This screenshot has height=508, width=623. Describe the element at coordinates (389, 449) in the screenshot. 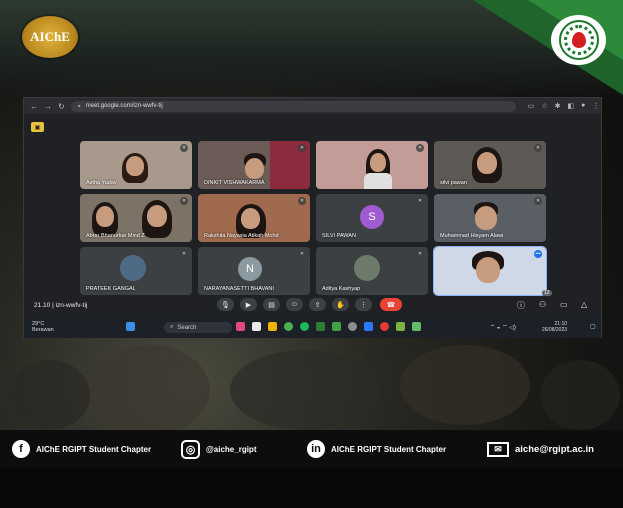

I see `linkedin-handle: AIChE RGIPT Student Chapter` at that location.